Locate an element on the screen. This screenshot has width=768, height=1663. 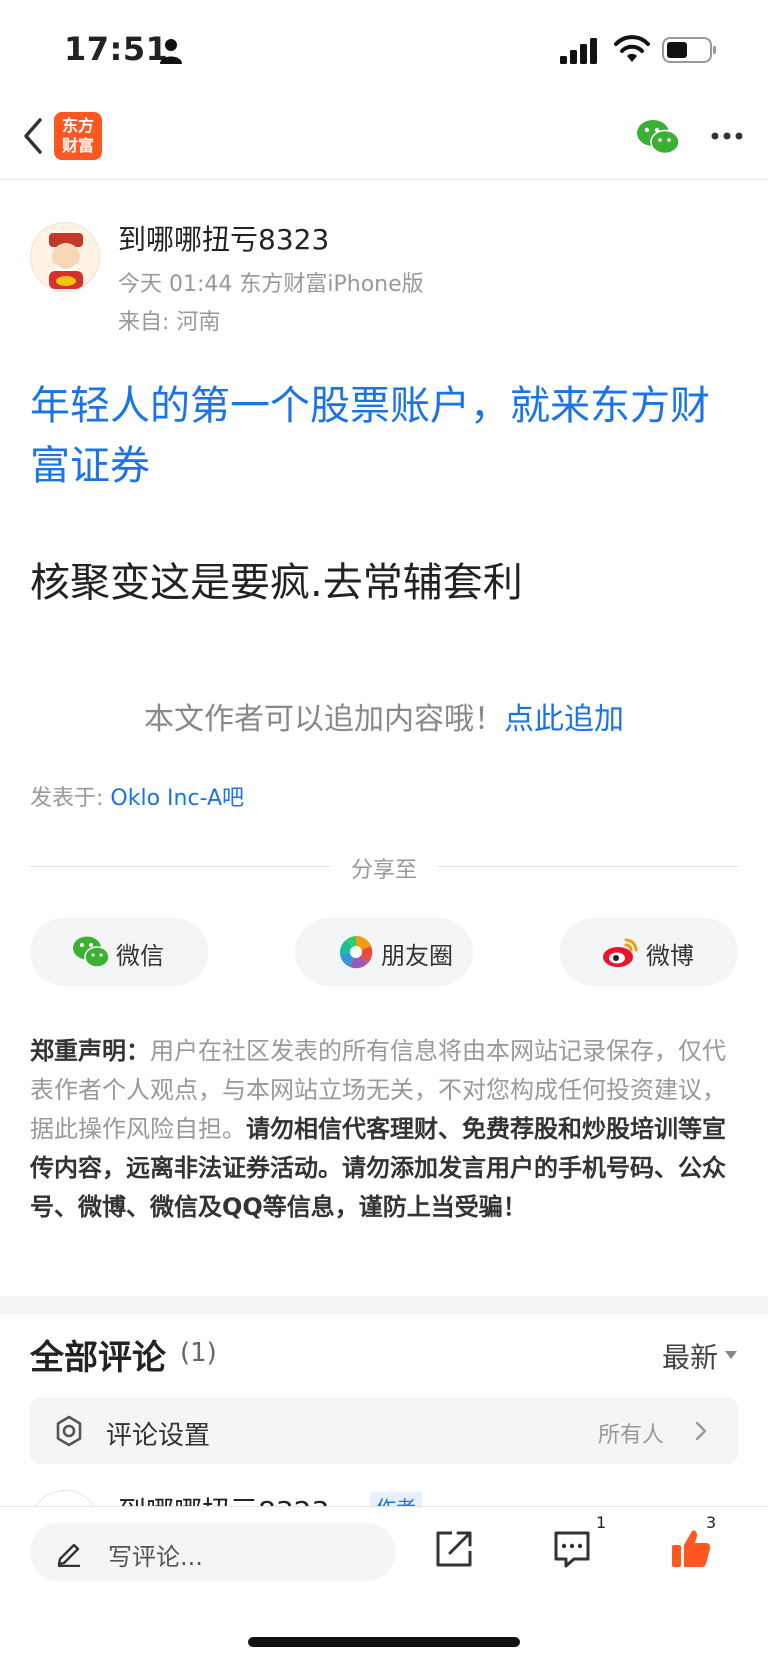
share-wechat-button: 微信 is located at coordinates (119, 952).